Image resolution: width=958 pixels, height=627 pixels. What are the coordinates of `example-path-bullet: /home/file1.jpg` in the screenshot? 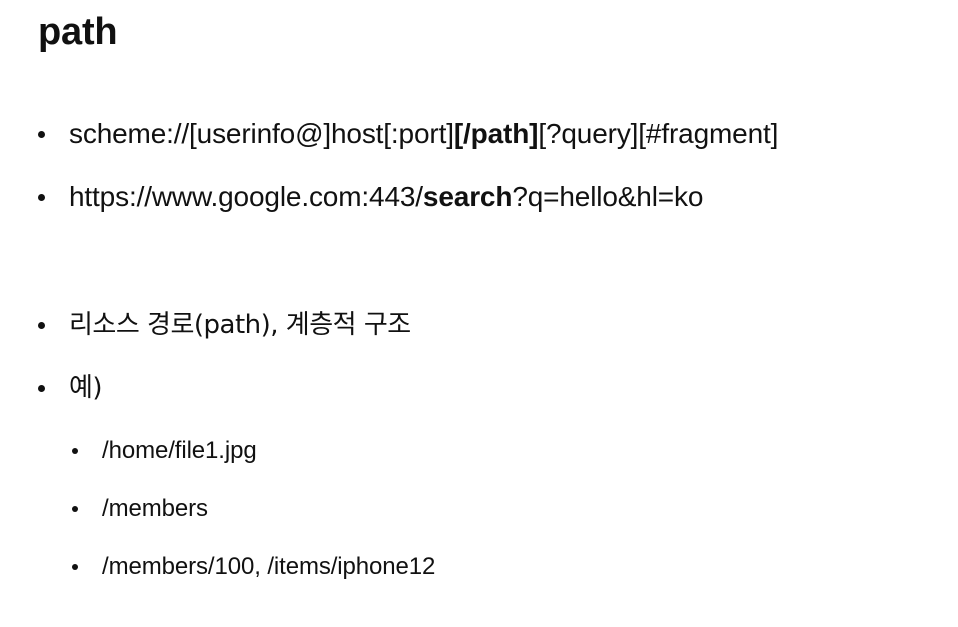 It's located at (164, 451).